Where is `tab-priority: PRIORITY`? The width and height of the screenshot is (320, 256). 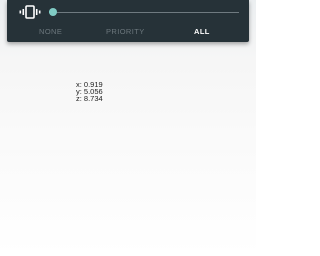
tab-priority: PRIORITY is located at coordinates (125, 31).